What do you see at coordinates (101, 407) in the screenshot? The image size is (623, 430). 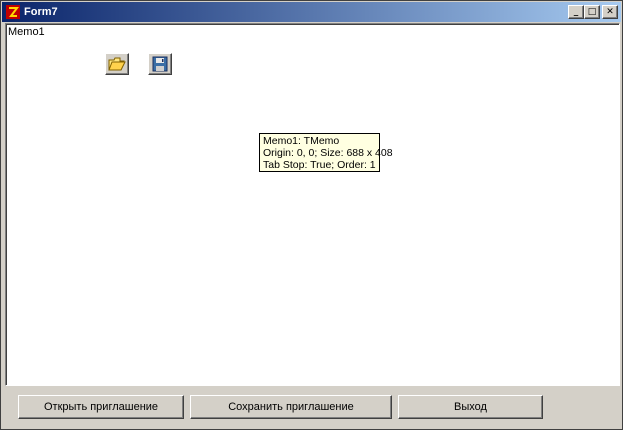 I see `open-invitation-button: Открыть приглашение` at bounding box center [101, 407].